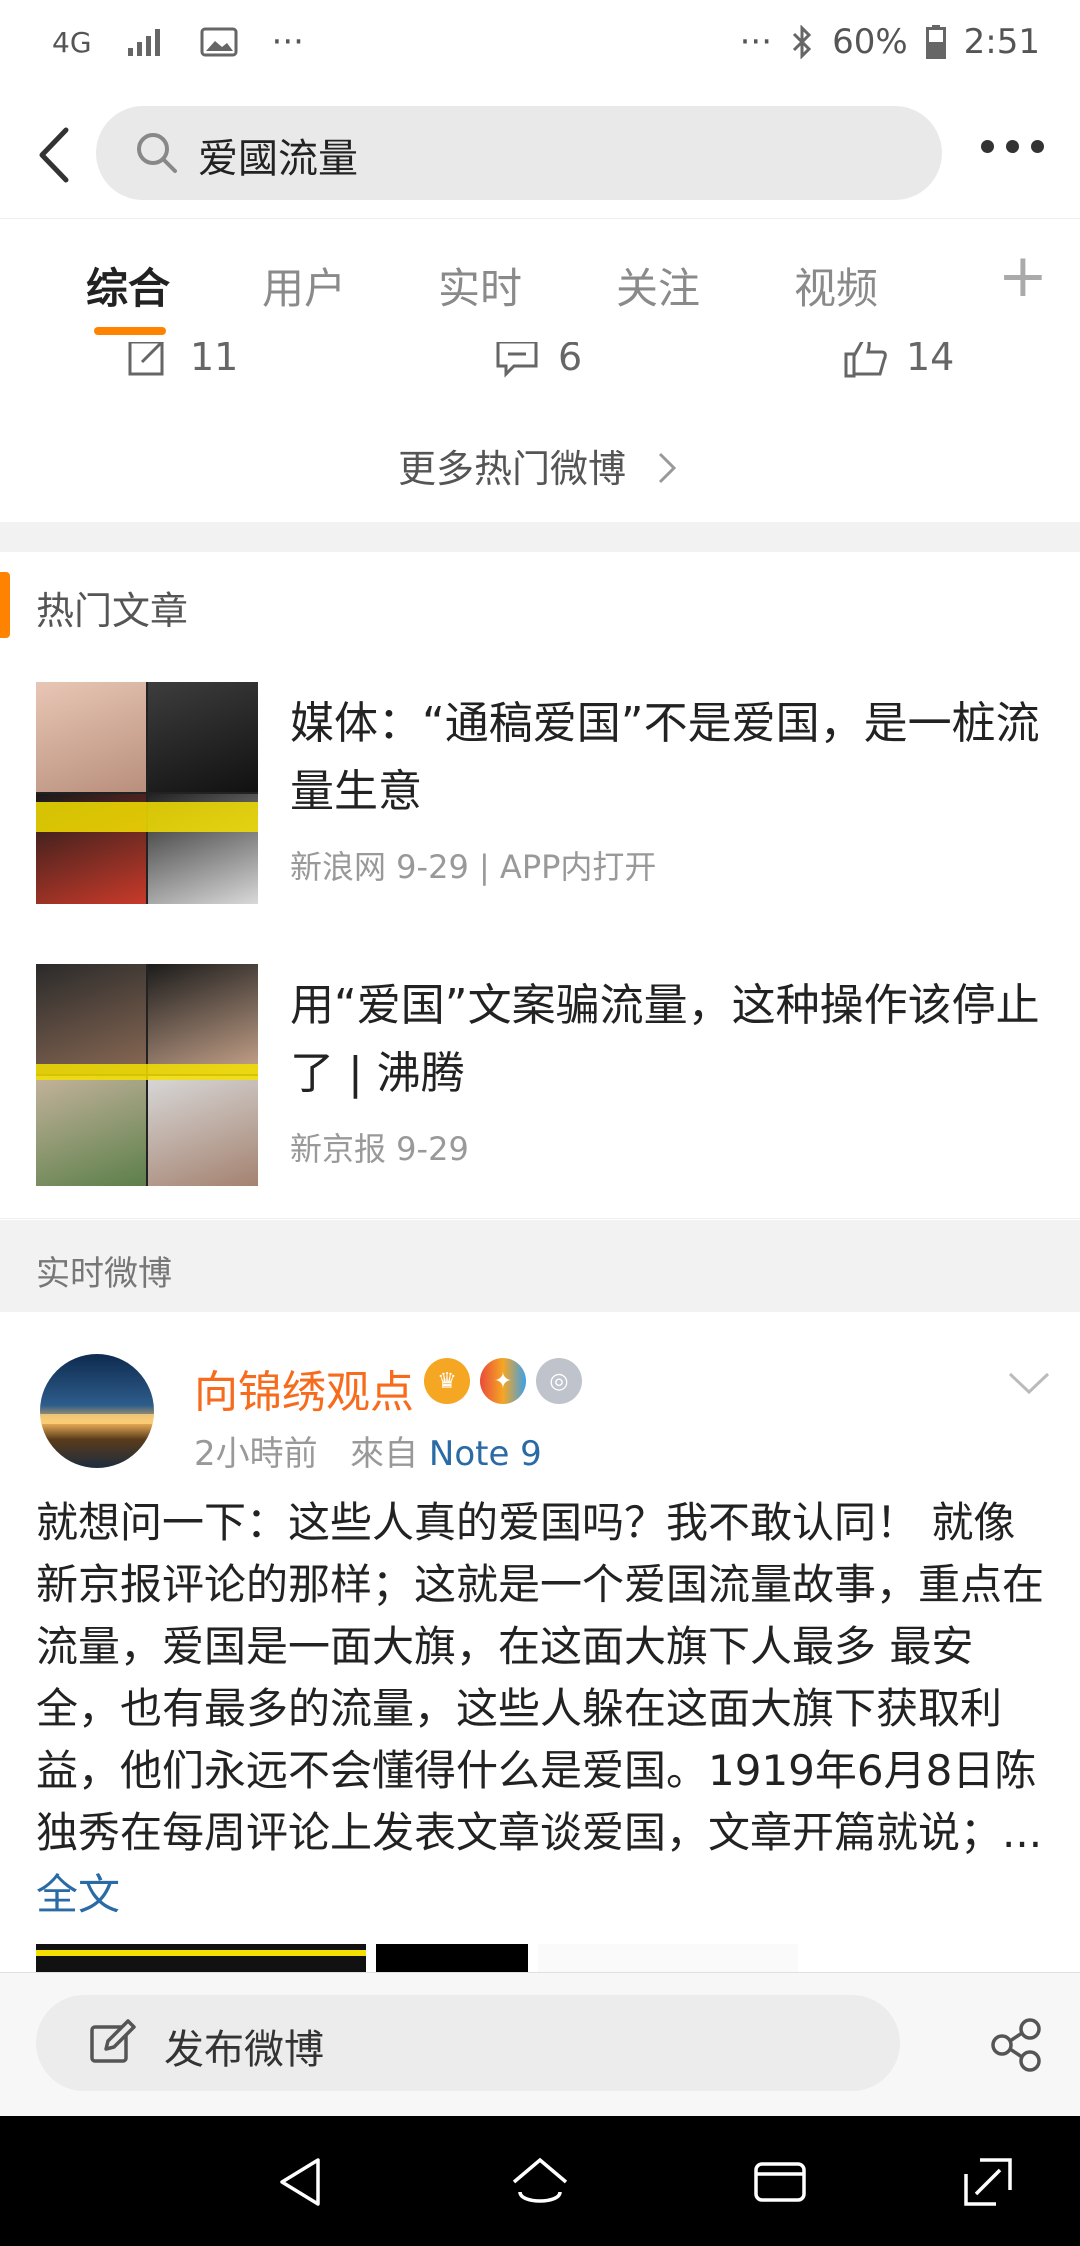  Describe the element at coordinates (244, 2050) in the screenshot. I see `compose-label: 发布微博` at that location.